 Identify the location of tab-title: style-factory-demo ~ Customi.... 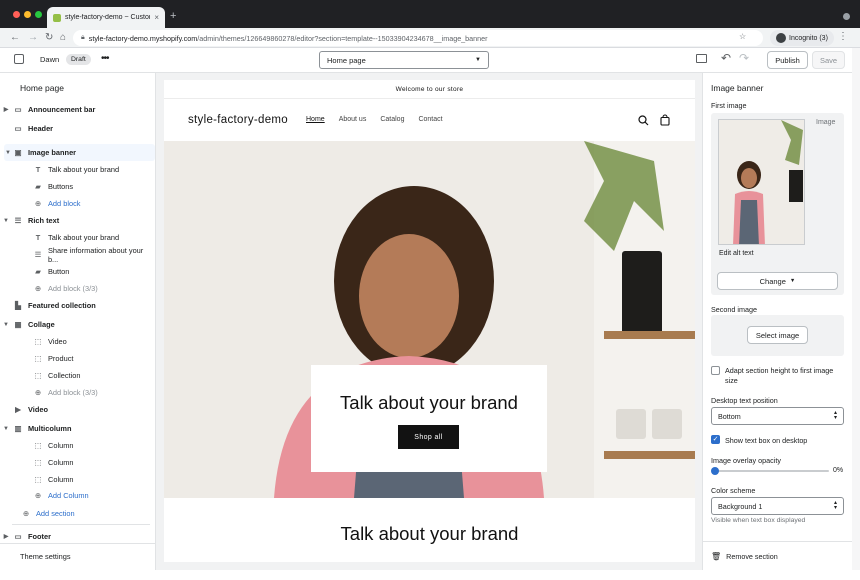
(107, 17).